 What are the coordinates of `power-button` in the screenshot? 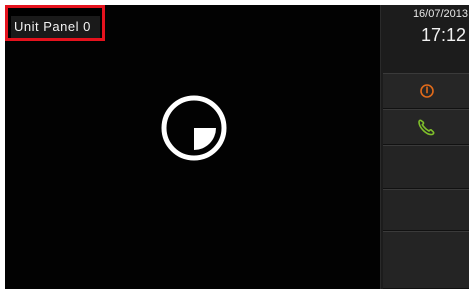 It's located at (426, 91).